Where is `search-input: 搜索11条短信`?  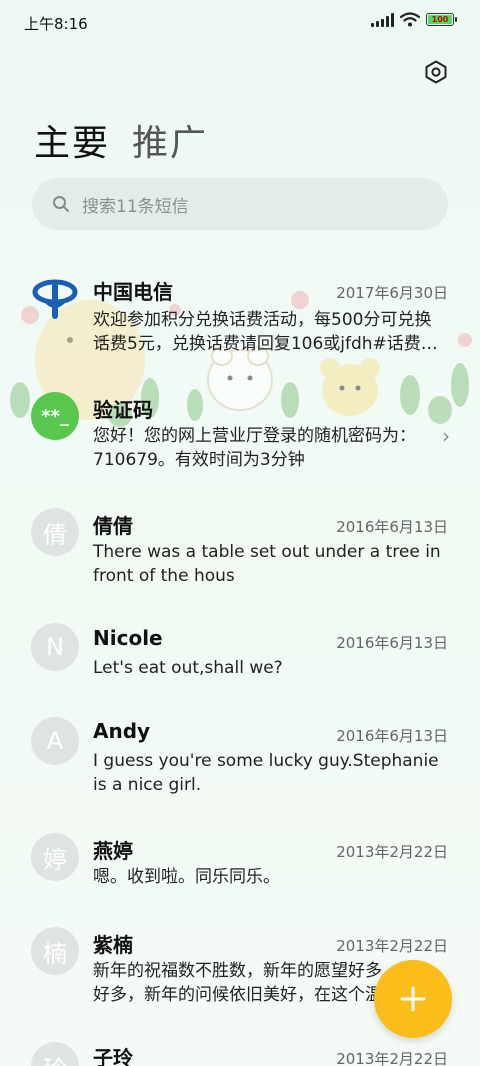
search-input: 搜索11条短信 is located at coordinates (240, 204).